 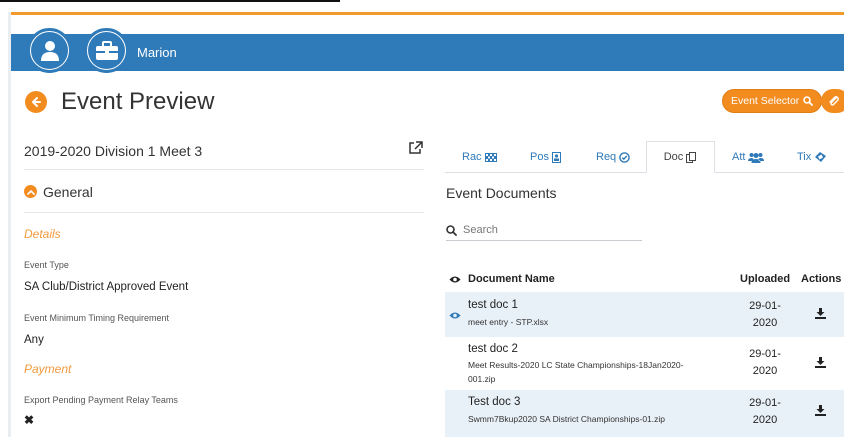 I want to click on section-title-general: General, so click(x=68, y=192).